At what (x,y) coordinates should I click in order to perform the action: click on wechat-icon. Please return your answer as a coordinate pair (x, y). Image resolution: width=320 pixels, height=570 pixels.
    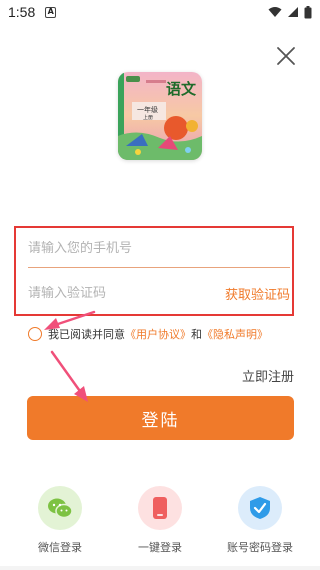
    Looking at the image, I should click on (60, 508).